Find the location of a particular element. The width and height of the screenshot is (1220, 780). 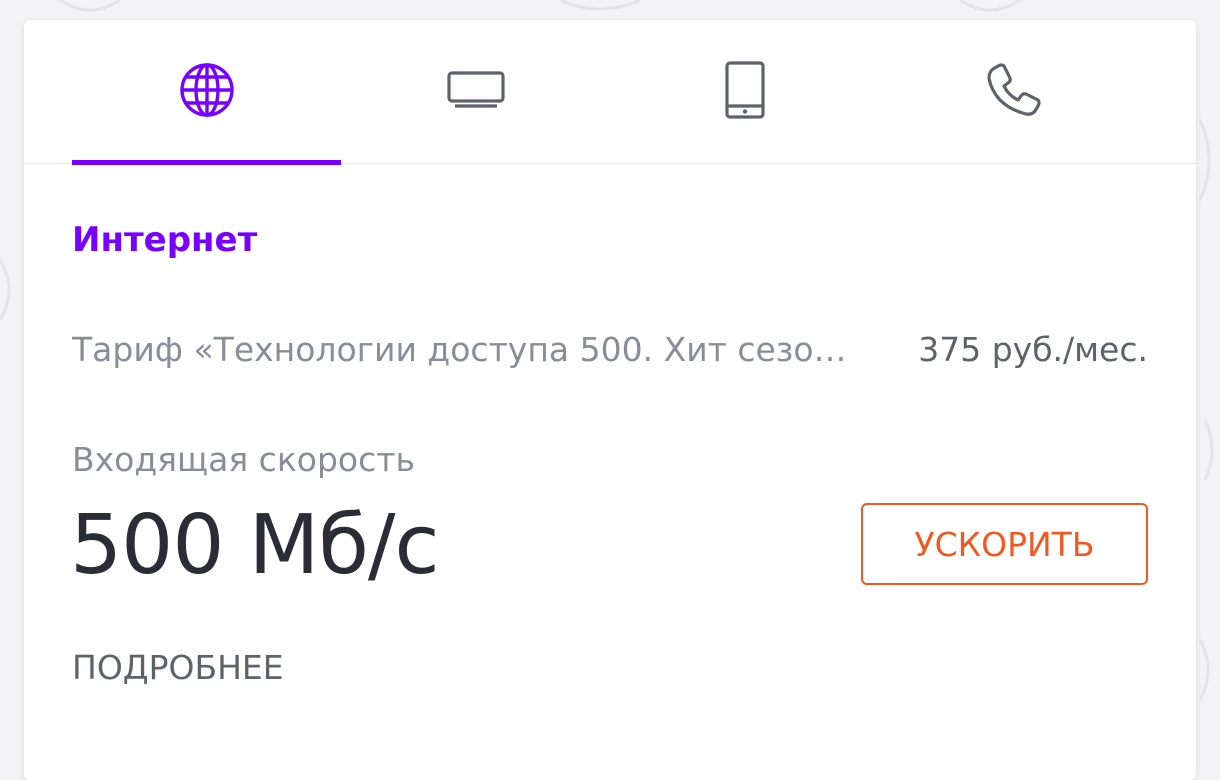

tab-tv is located at coordinates (475, 92).